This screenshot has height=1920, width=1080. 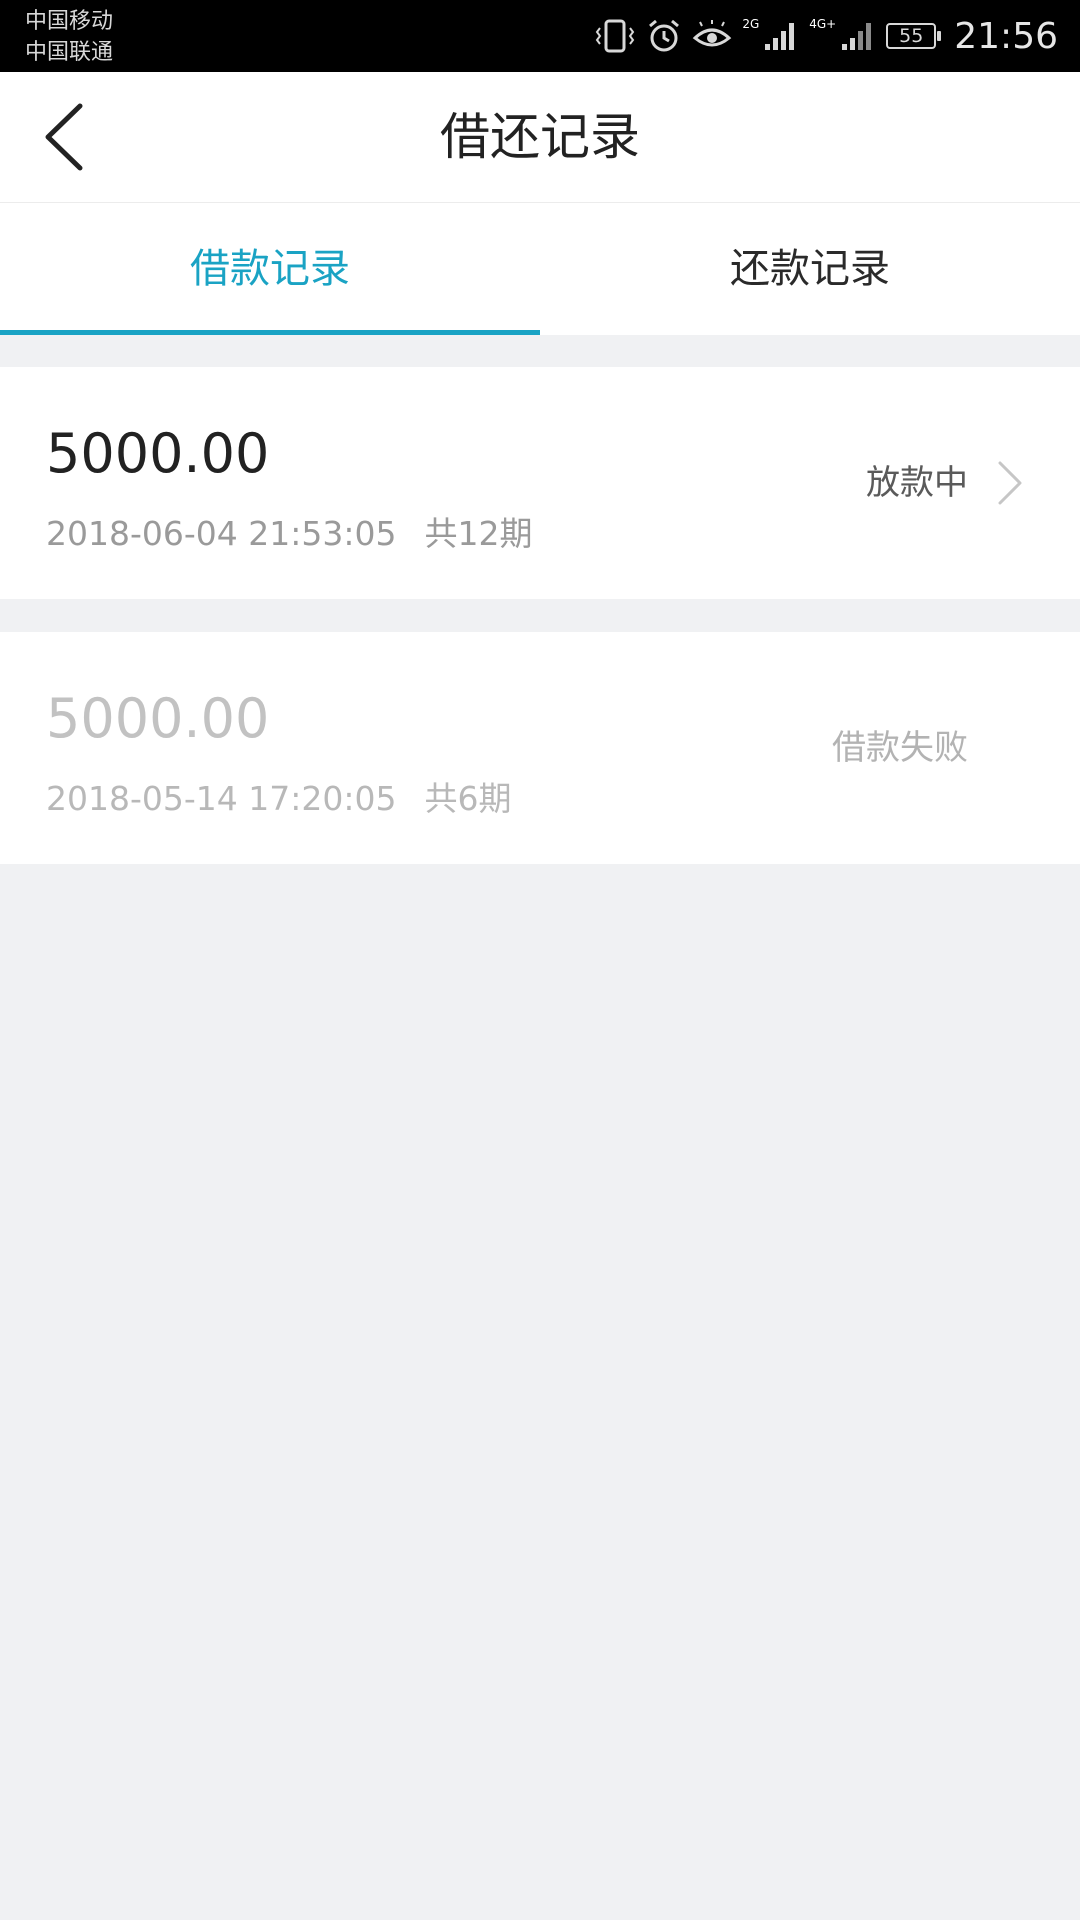 What do you see at coordinates (615, 36) in the screenshot?
I see `vibrate-icon` at bounding box center [615, 36].